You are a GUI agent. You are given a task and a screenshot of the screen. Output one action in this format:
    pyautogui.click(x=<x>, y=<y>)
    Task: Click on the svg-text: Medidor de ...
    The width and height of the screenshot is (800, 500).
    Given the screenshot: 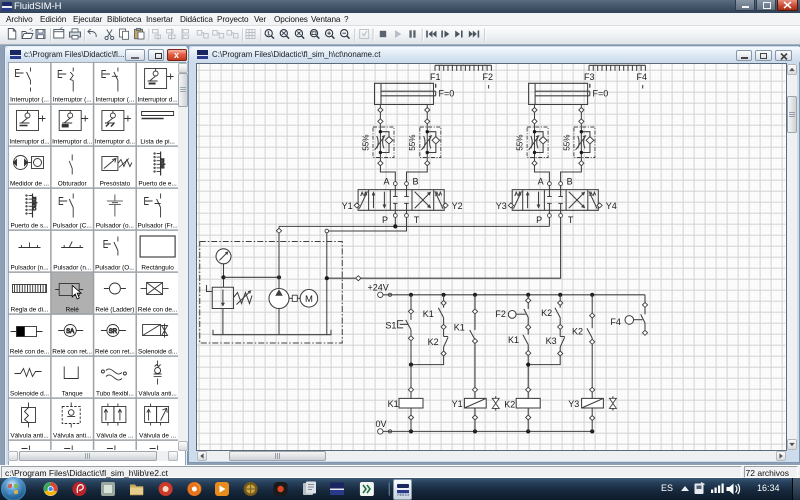 What is the action you would take?
    pyautogui.click(x=29, y=184)
    